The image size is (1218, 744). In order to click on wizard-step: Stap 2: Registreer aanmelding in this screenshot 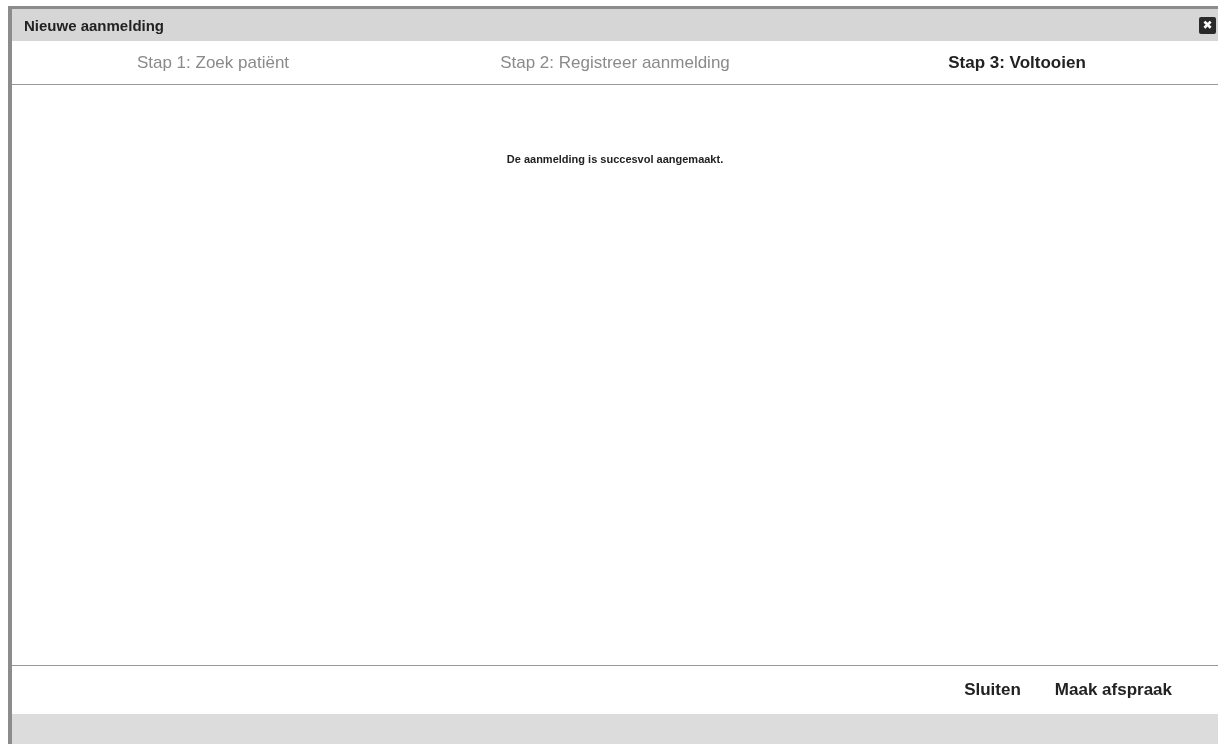, I will do `click(615, 62)`.